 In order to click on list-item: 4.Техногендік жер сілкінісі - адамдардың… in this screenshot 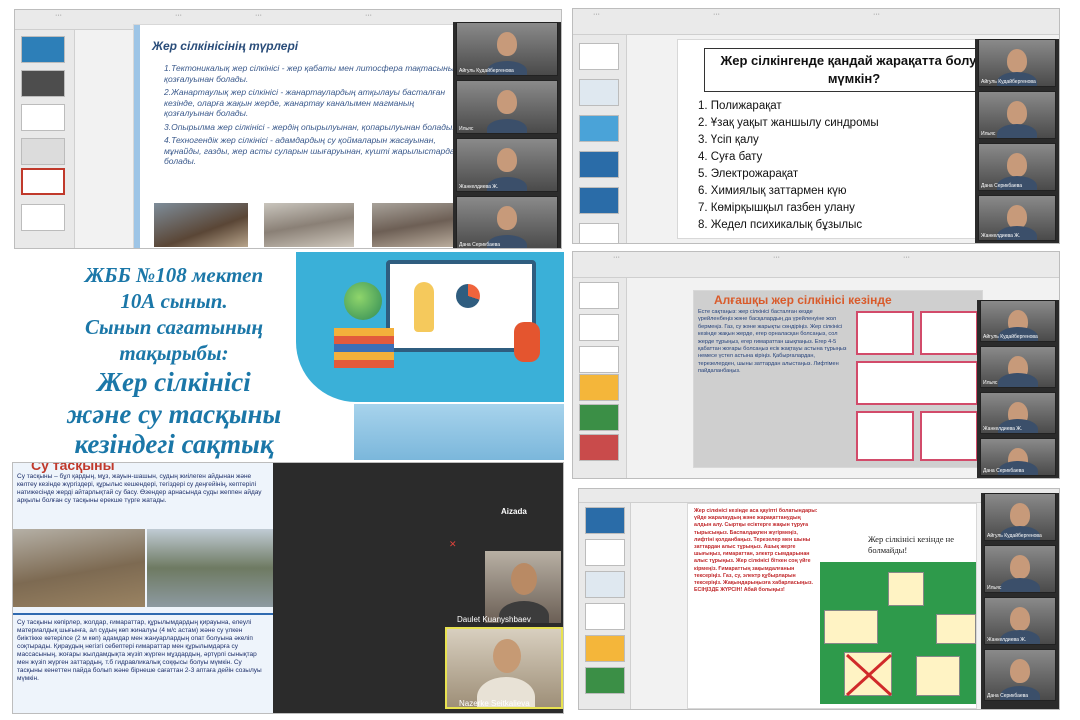, I will do `click(312, 150)`.